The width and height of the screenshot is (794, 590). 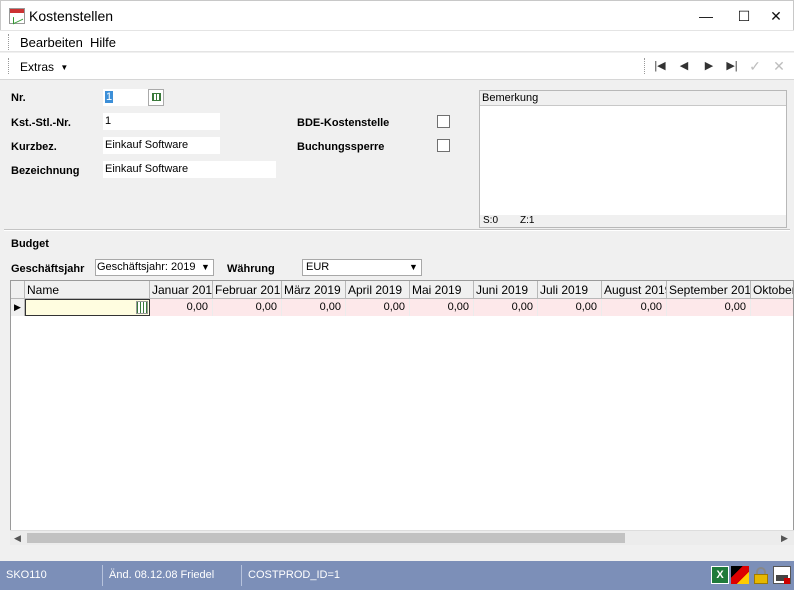 I want to click on title-bar: Kostenstellen — ☐ ✕, so click(x=397, y=15).